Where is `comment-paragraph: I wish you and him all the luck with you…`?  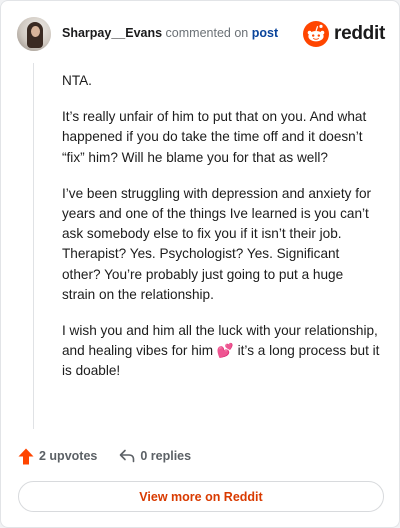
comment-paragraph: I wish you and him all the luck with you… is located at coordinates (221, 351).